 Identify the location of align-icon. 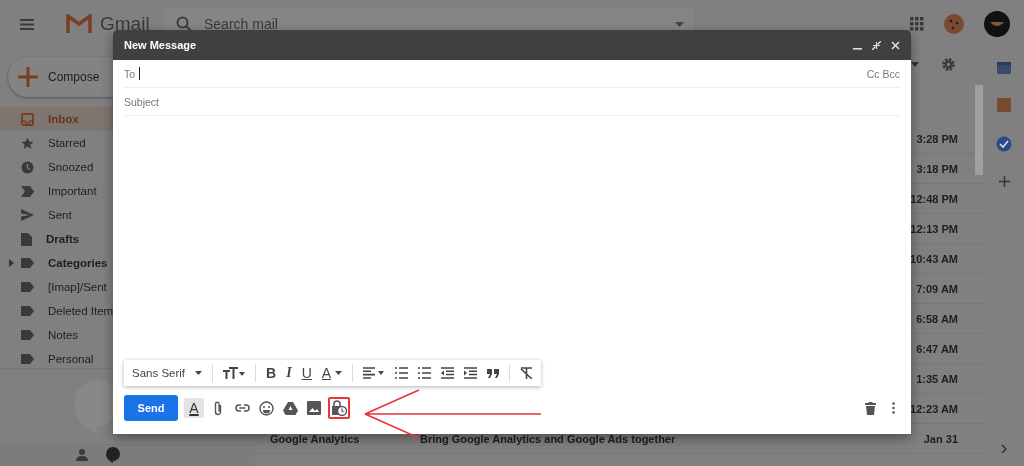
(374, 373).